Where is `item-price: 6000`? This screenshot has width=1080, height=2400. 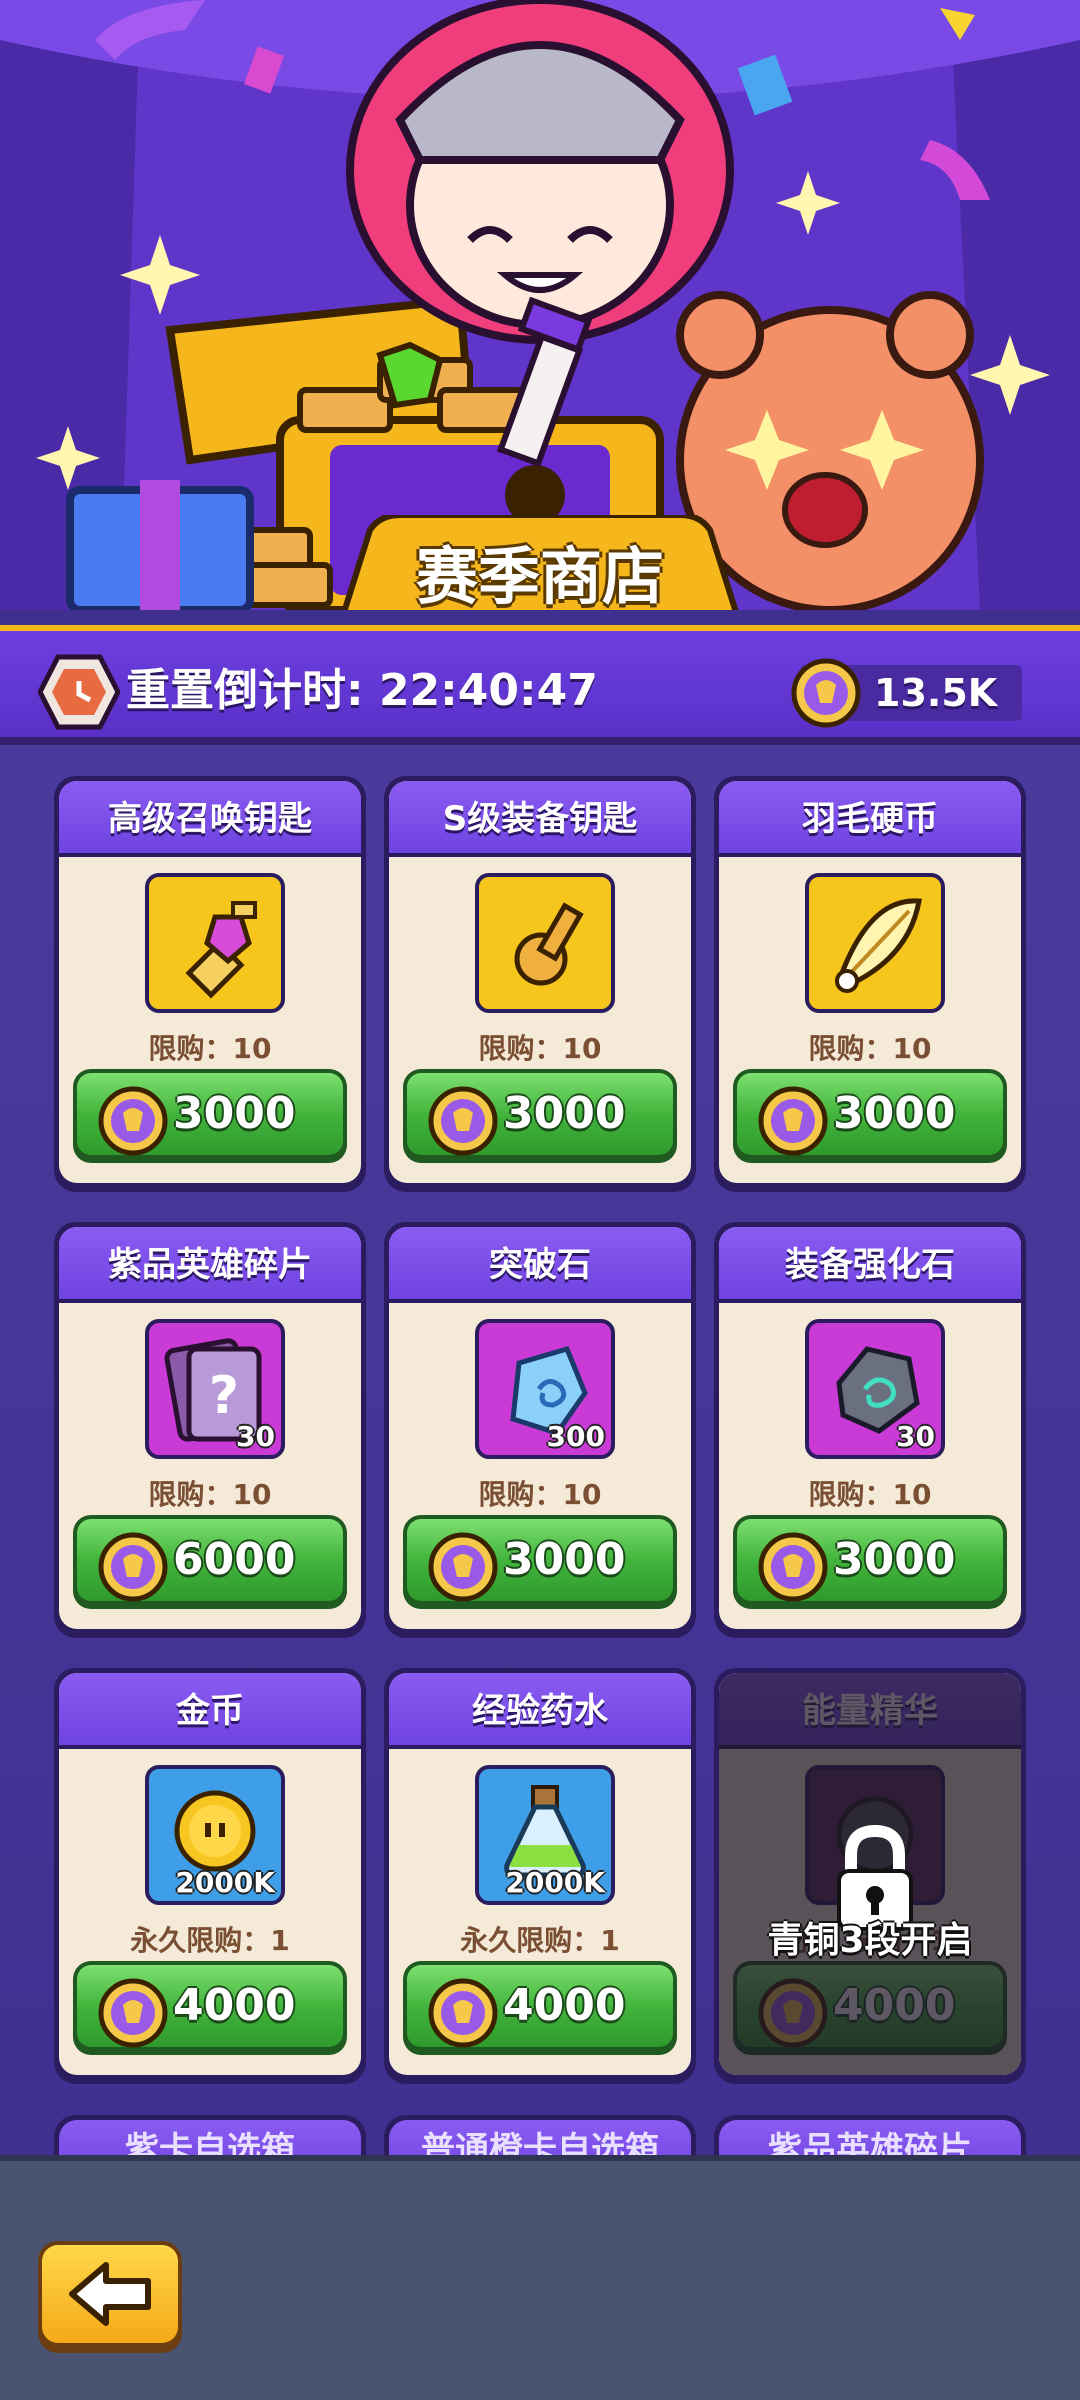 item-price: 6000 is located at coordinates (234, 1559).